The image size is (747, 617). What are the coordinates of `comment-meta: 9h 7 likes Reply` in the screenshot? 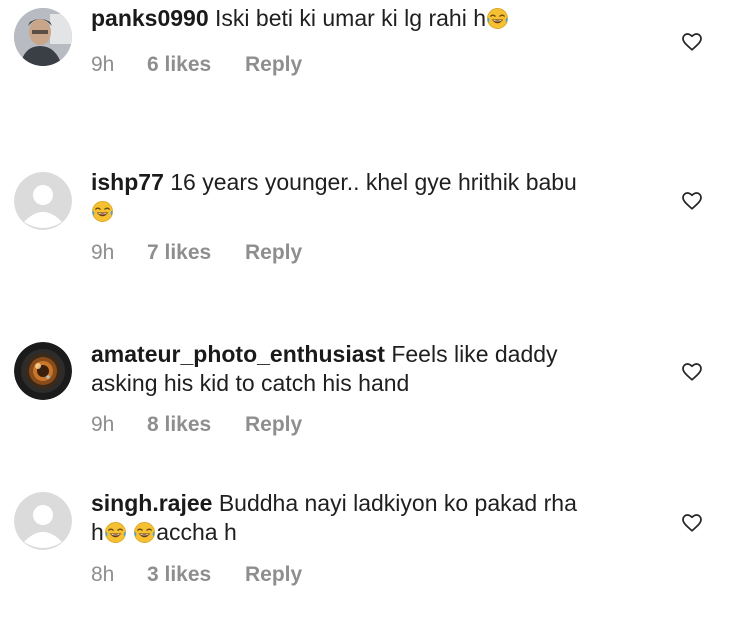 It's located at (196, 253).